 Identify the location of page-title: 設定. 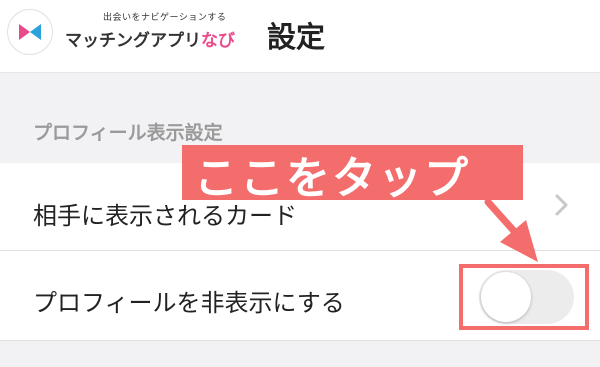
(296, 37).